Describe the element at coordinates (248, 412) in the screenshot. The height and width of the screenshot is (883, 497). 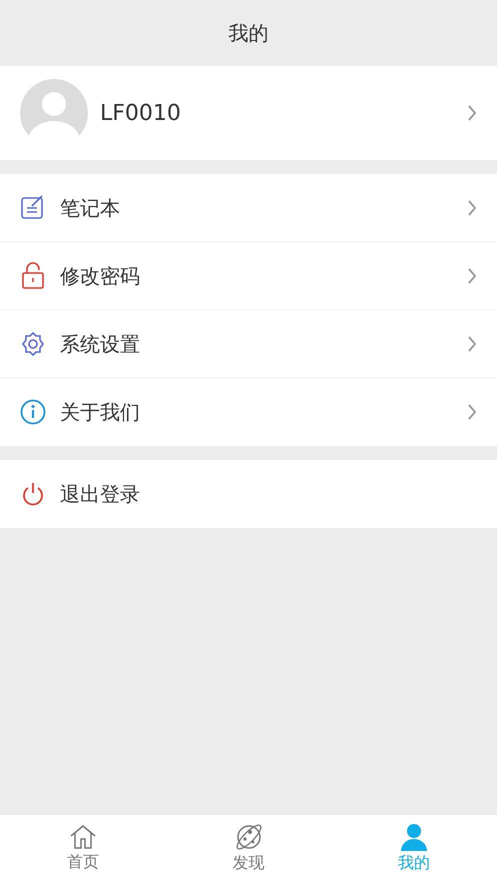
I see `menu-item: 关于我们` at that location.